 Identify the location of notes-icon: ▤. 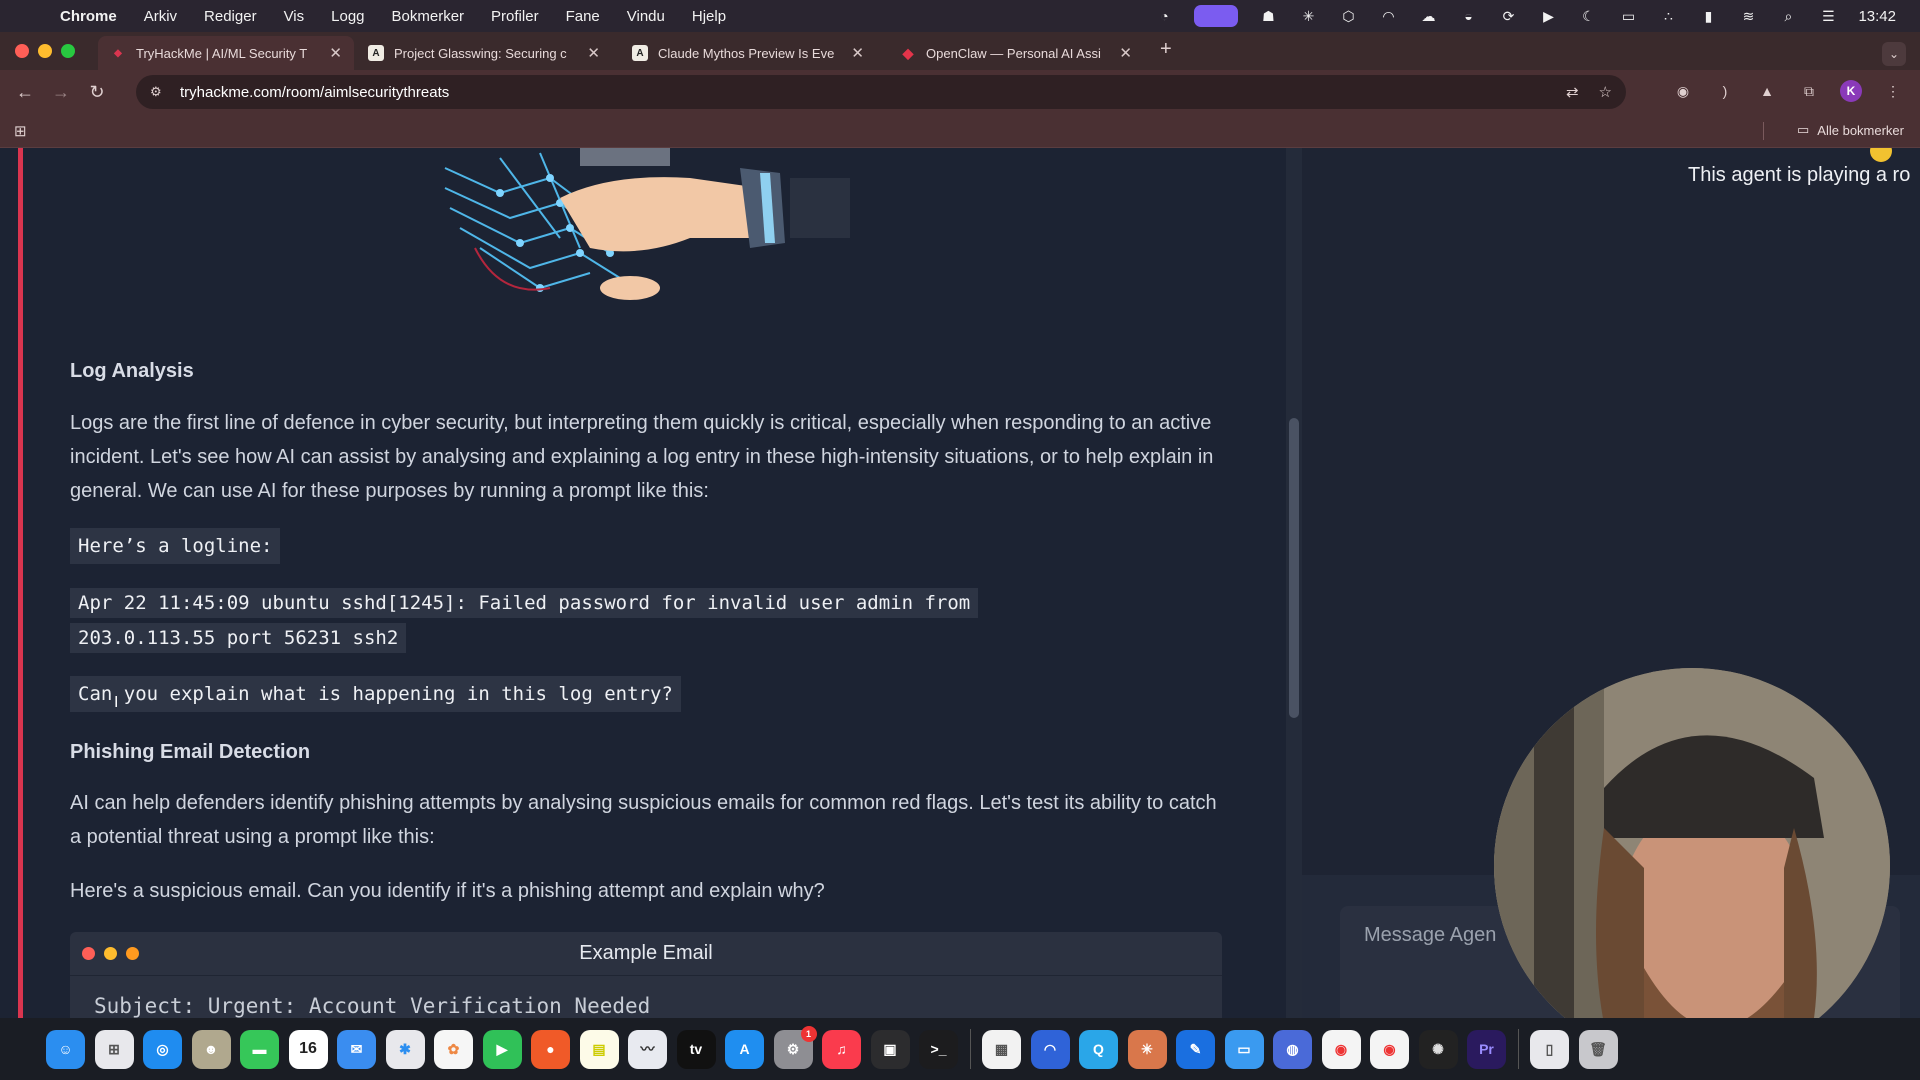
(599, 1049).